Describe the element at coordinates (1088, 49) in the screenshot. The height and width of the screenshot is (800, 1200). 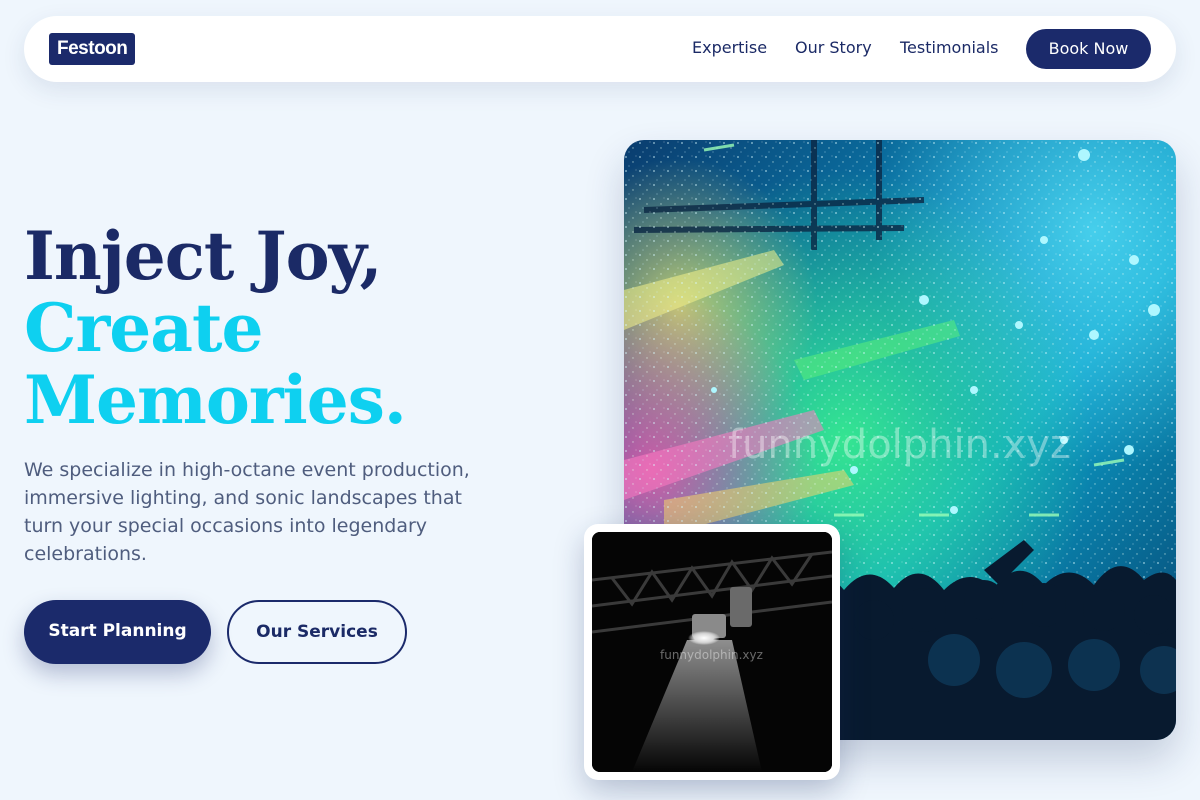
I see `book-now-button: Book Now` at that location.